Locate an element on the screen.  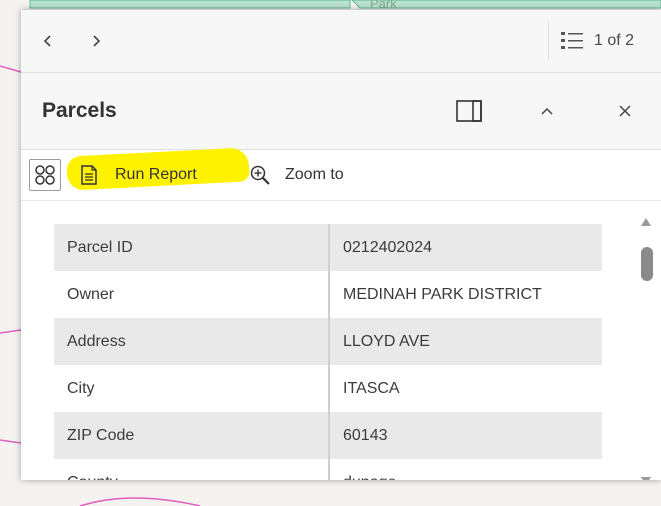
grid-icon is located at coordinates (45, 175).